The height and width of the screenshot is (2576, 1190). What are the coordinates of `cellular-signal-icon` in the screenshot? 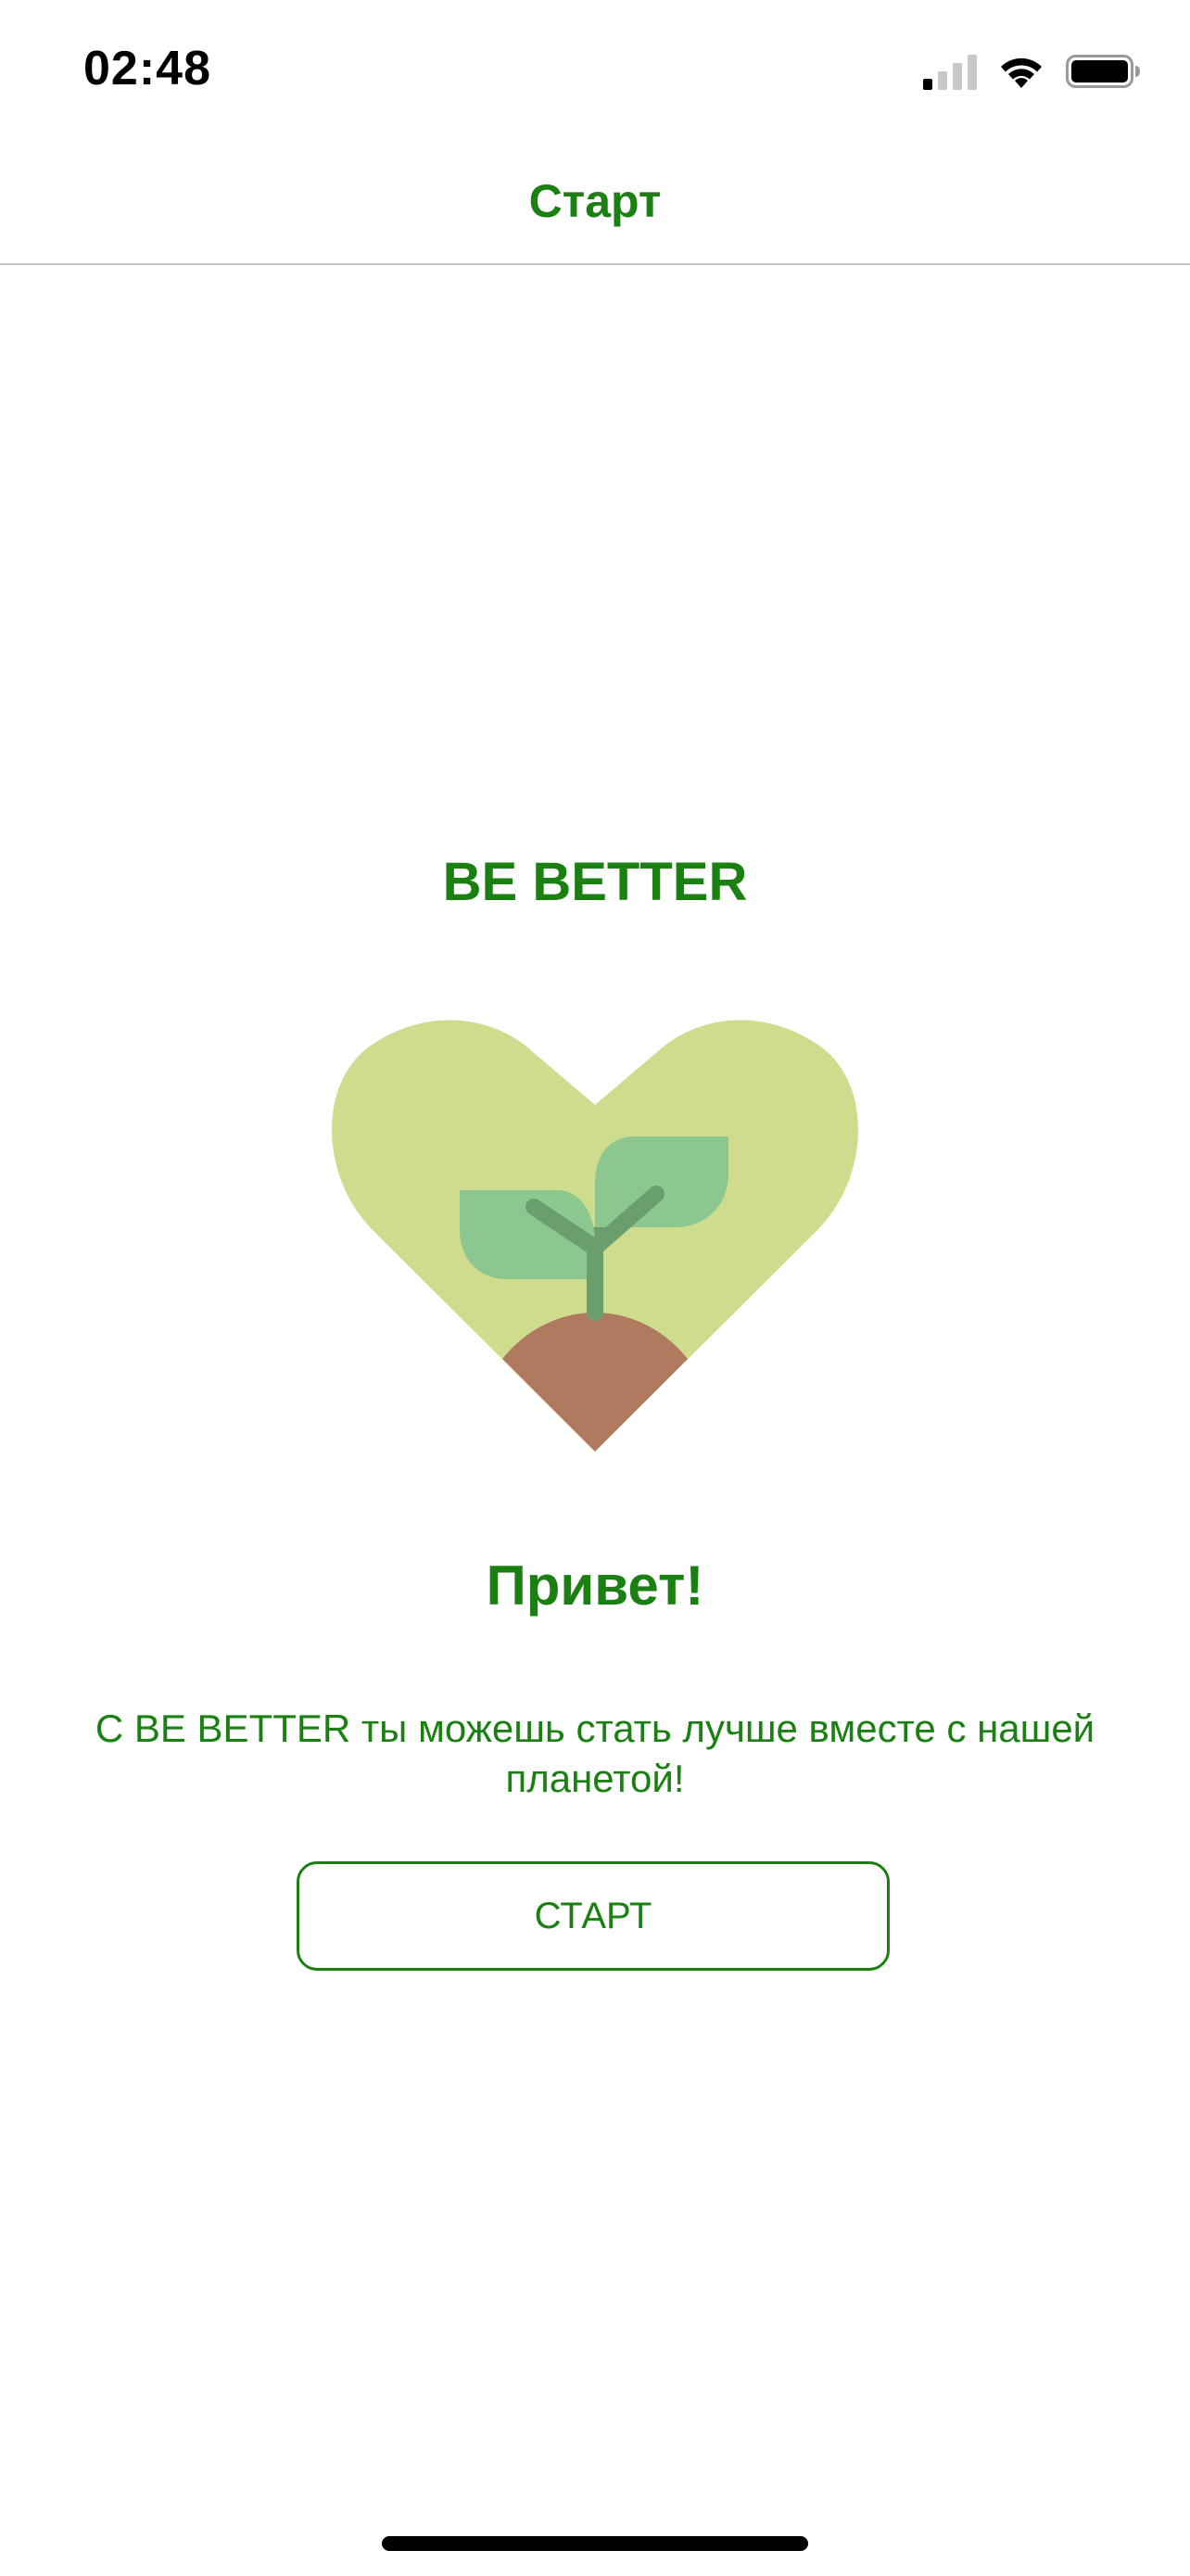 It's located at (950, 72).